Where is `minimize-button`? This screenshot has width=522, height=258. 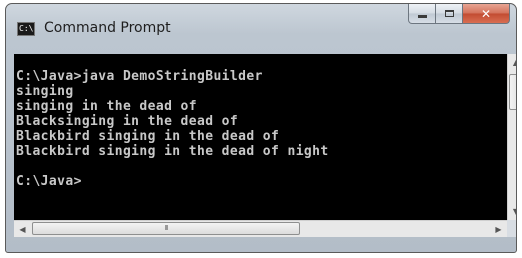 minimize-button is located at coordinates (422, 14).